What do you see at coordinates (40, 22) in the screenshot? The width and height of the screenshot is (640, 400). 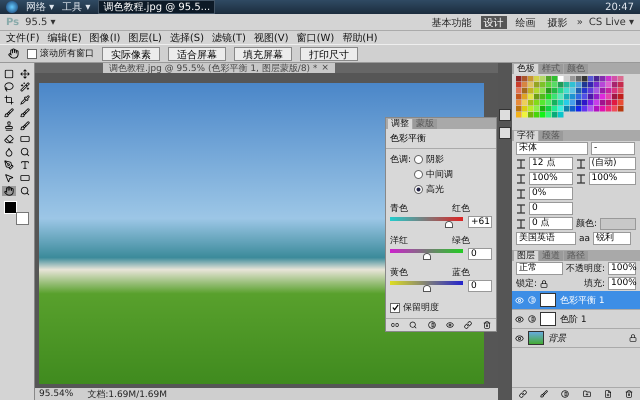 I see `zoom-select: 95.5 ▾` at bounding box center [40, 22].